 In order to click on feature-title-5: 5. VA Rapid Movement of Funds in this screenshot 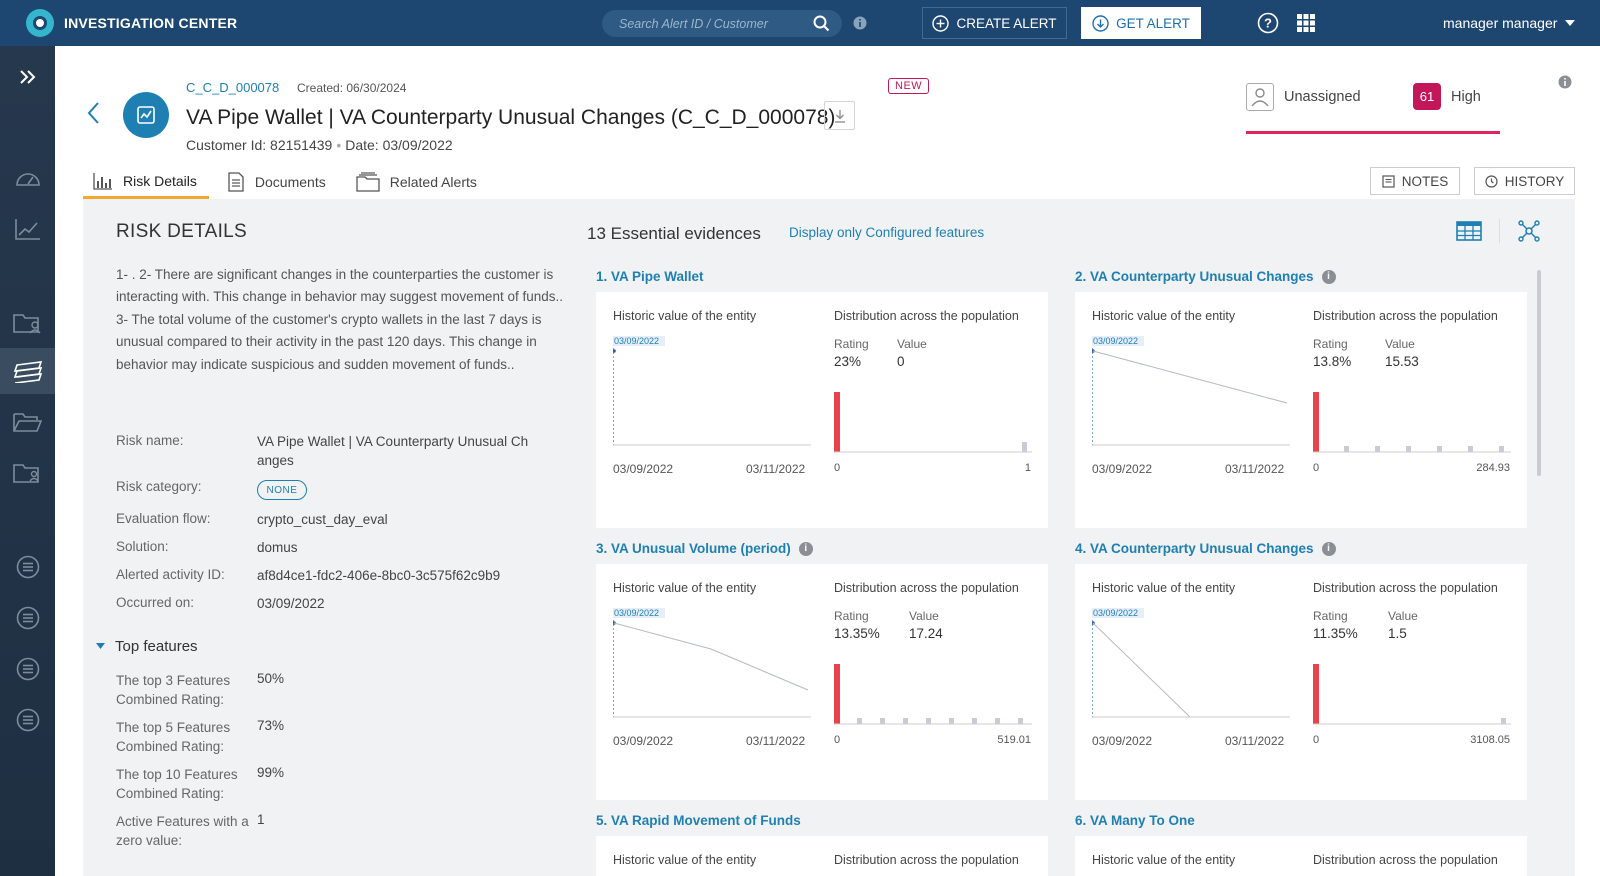, I will do `click(698, 820)`.